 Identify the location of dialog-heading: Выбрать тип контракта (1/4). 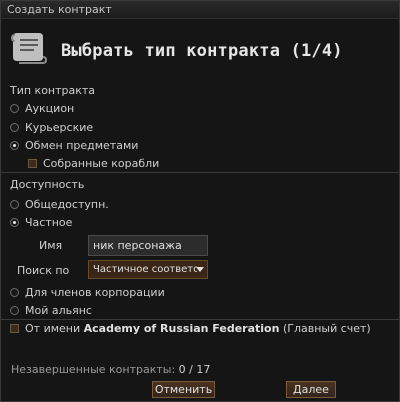
(202, 51).